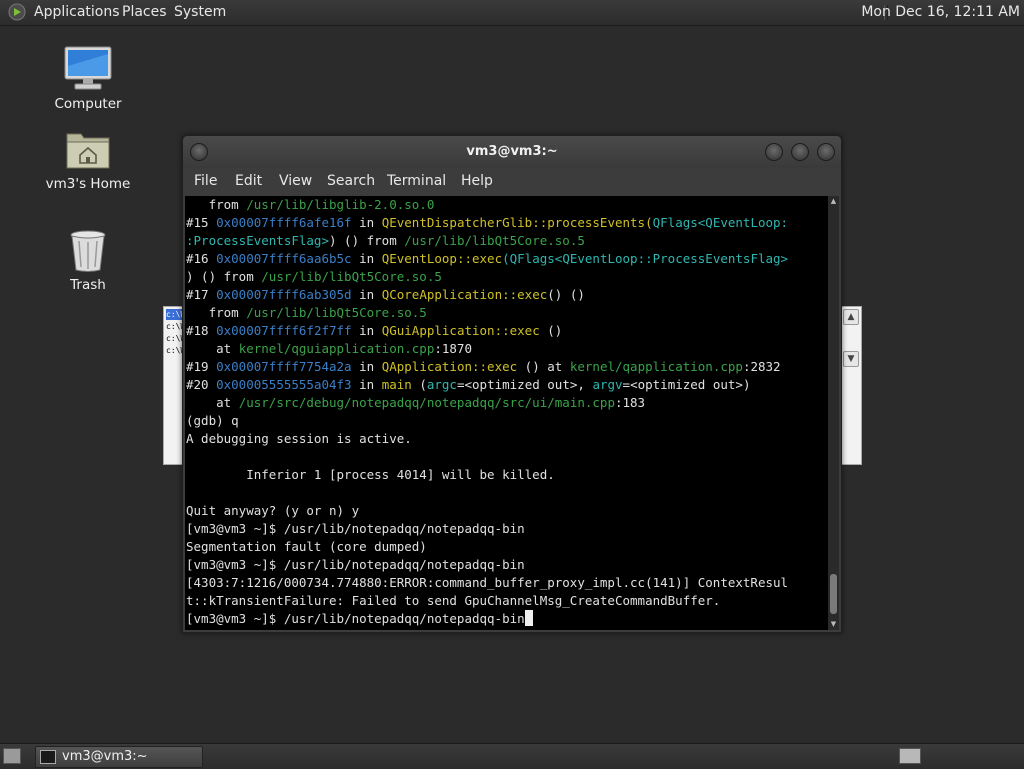  Describe the element at coordinates (506, 205) in the screenshot. I see `terminal-line: from /usr/lib/libglib-2.0.so.0` at that location.